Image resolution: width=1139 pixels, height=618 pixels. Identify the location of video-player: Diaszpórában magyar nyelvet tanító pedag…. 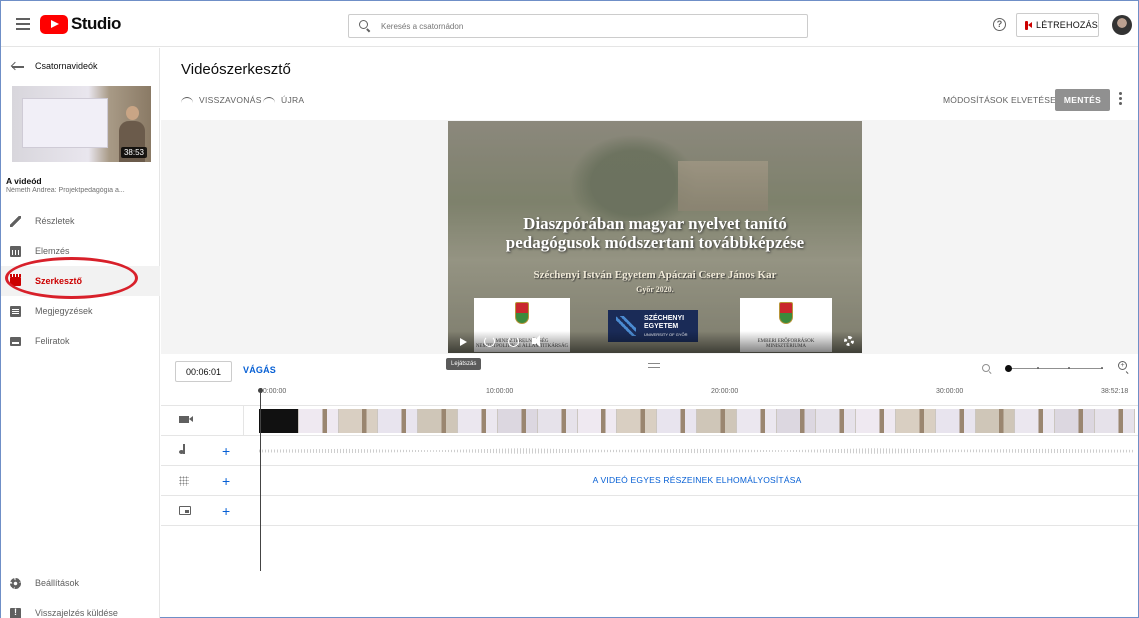
(655, 237).